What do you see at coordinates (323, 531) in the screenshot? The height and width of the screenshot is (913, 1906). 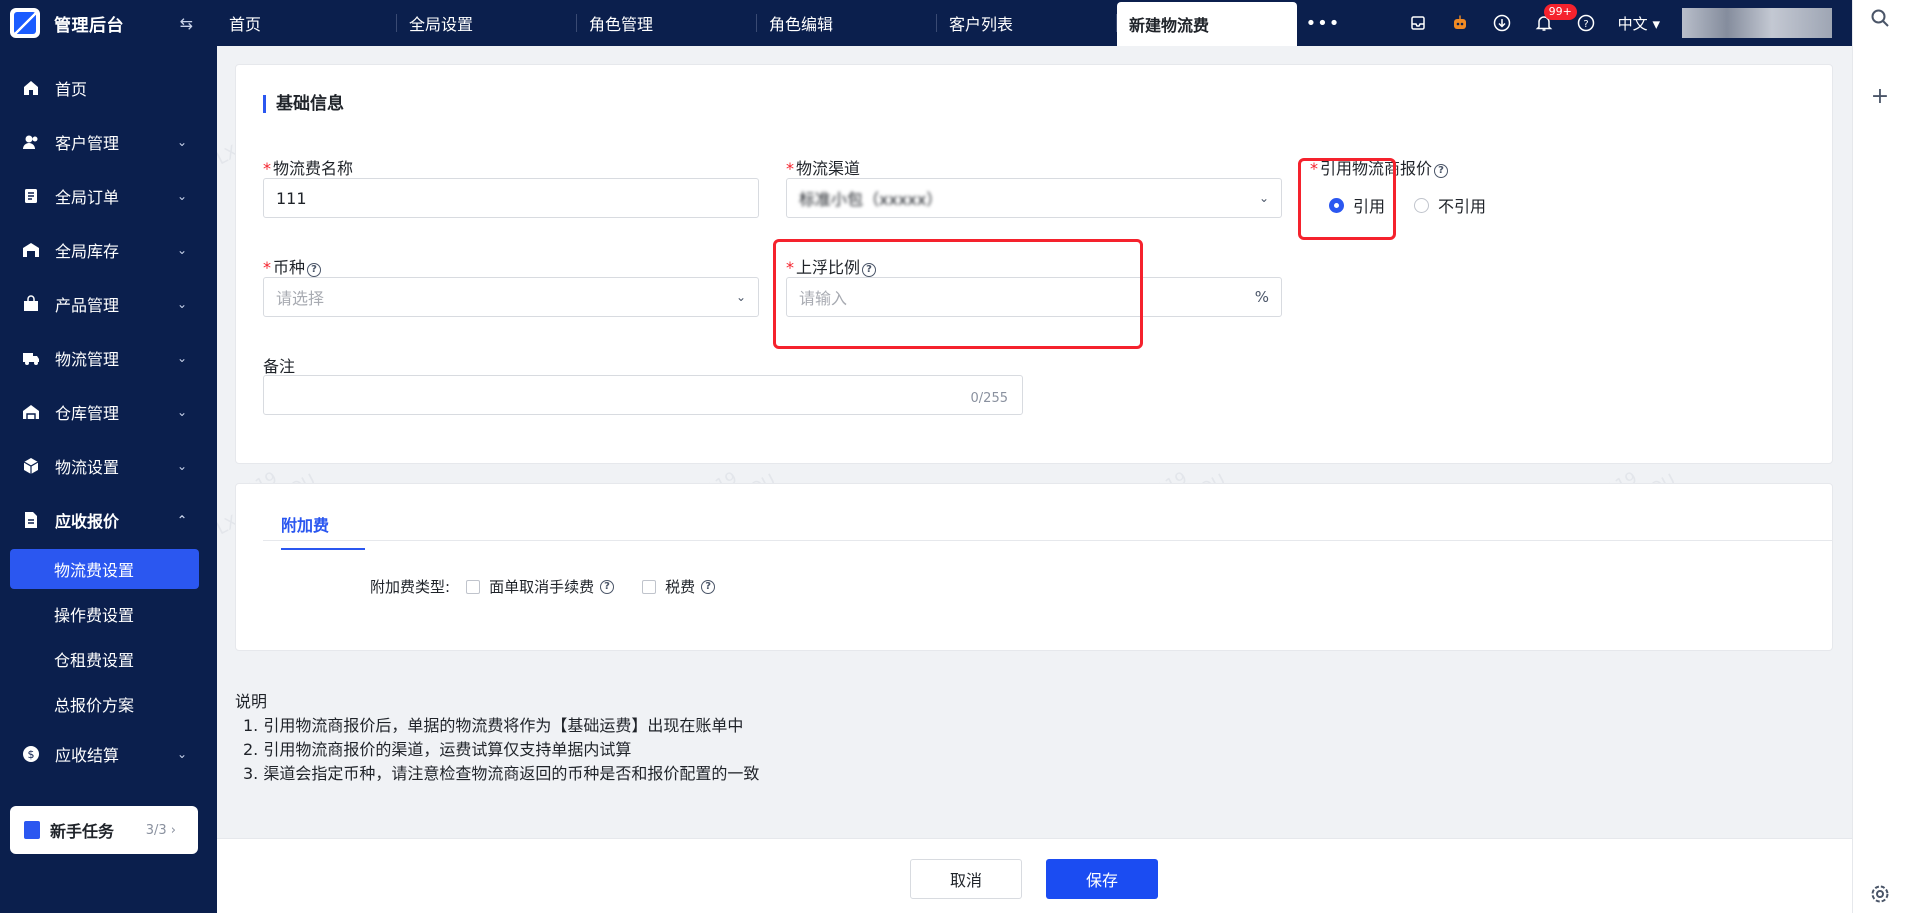 I see `tab-surcharge: 附加费` at bounding box center [323, 531].